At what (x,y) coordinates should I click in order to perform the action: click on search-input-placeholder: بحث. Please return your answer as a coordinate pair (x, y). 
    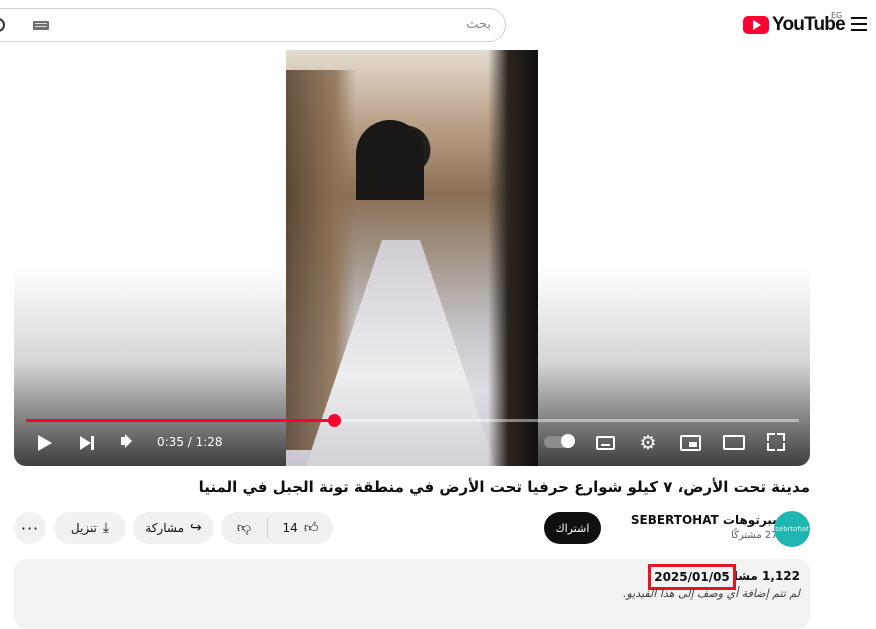
    Looking at the image, I should click on (478, 24).